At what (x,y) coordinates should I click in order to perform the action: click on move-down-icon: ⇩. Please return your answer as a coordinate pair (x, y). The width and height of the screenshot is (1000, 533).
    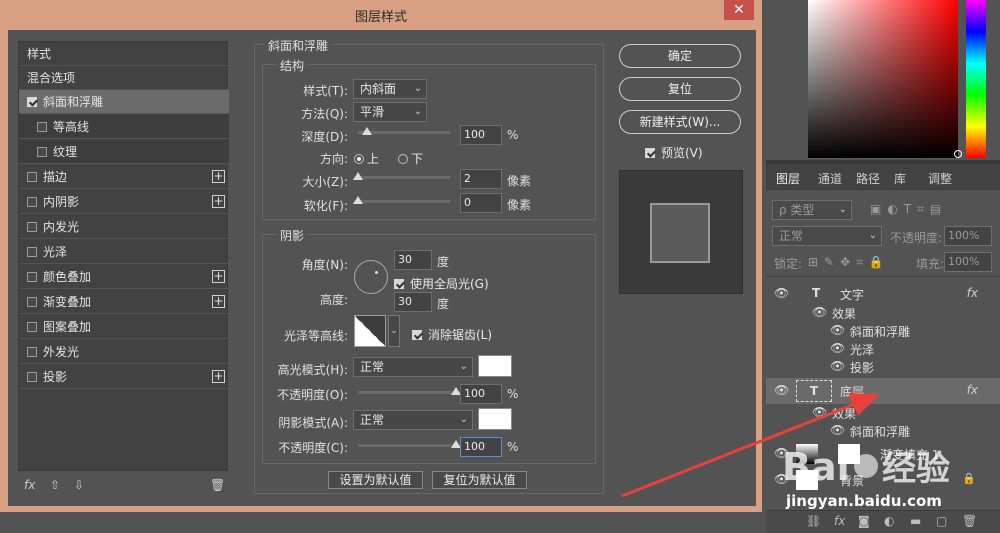
    Looking at the image, I should click on (79, 485).